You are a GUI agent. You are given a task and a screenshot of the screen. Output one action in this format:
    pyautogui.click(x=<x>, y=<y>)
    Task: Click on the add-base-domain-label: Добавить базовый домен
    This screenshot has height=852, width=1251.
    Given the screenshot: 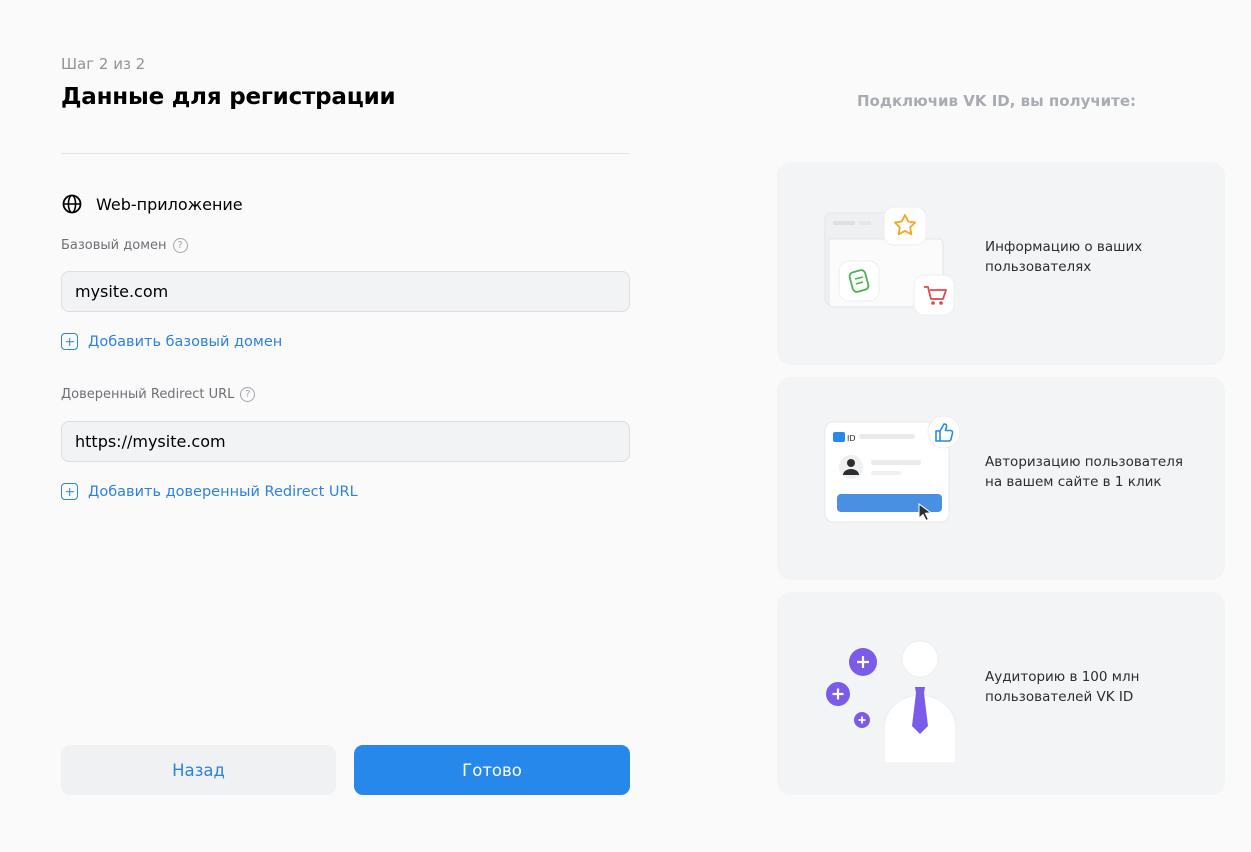 What is the action you would take?
    pyautogui.click(x=185, y=341)
    